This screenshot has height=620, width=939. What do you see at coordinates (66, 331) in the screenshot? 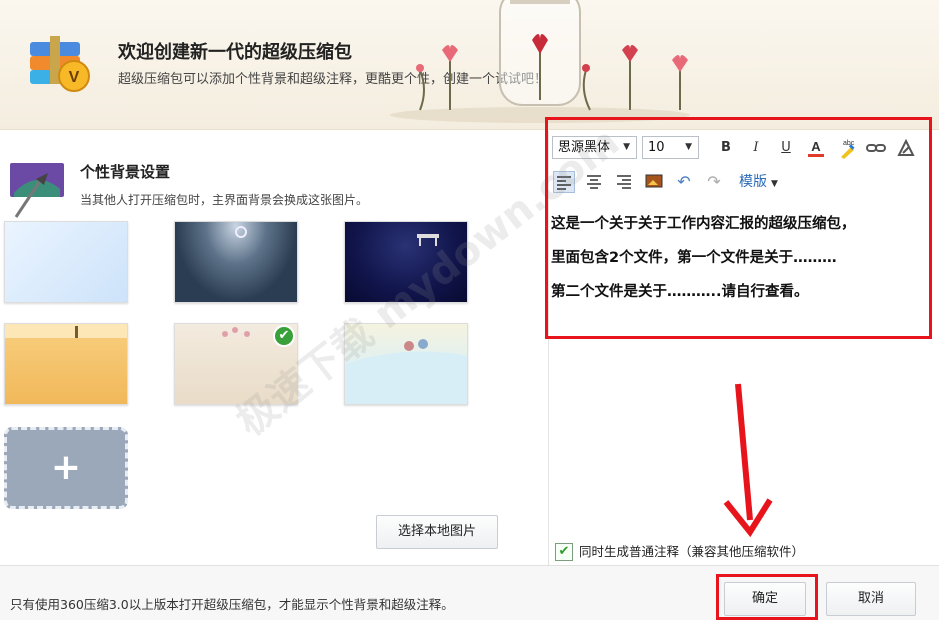
I see `tree-icon` at bounding box center [66, 331].